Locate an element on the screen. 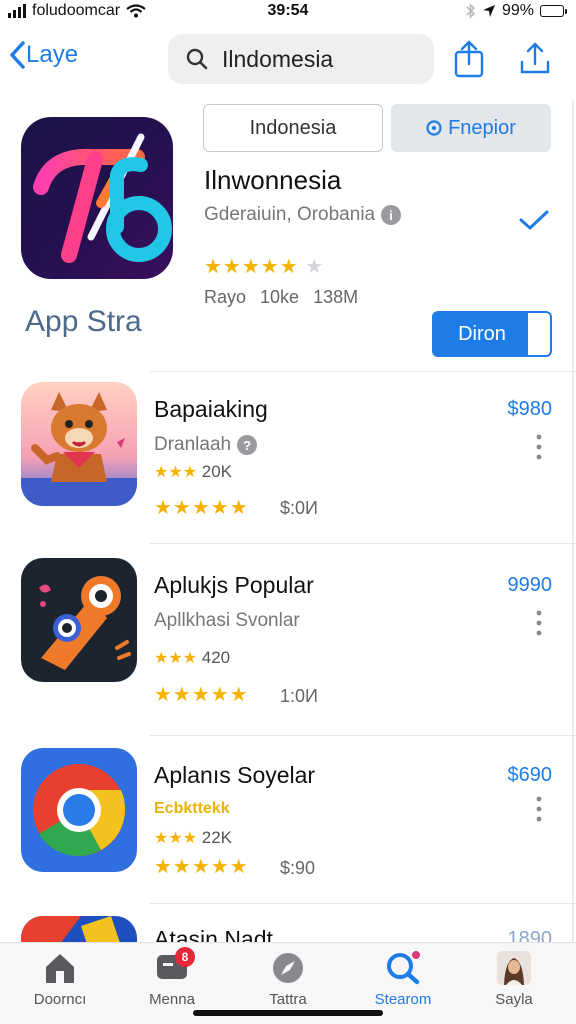 The height and width of the screenshot is (1024, 576). home-indicator is located at coordinates (288, 1013).